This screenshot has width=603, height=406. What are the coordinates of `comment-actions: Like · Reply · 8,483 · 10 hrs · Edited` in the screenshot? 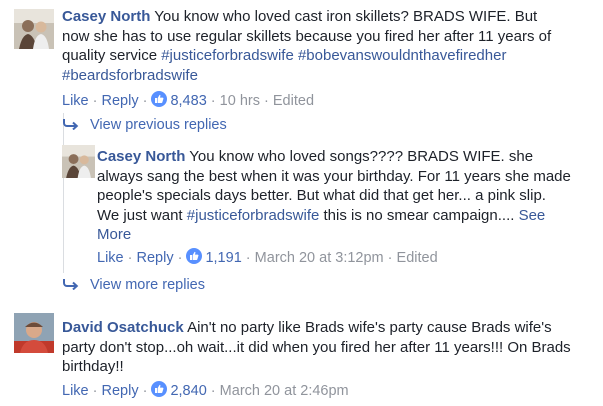 It's located at (188, 101).